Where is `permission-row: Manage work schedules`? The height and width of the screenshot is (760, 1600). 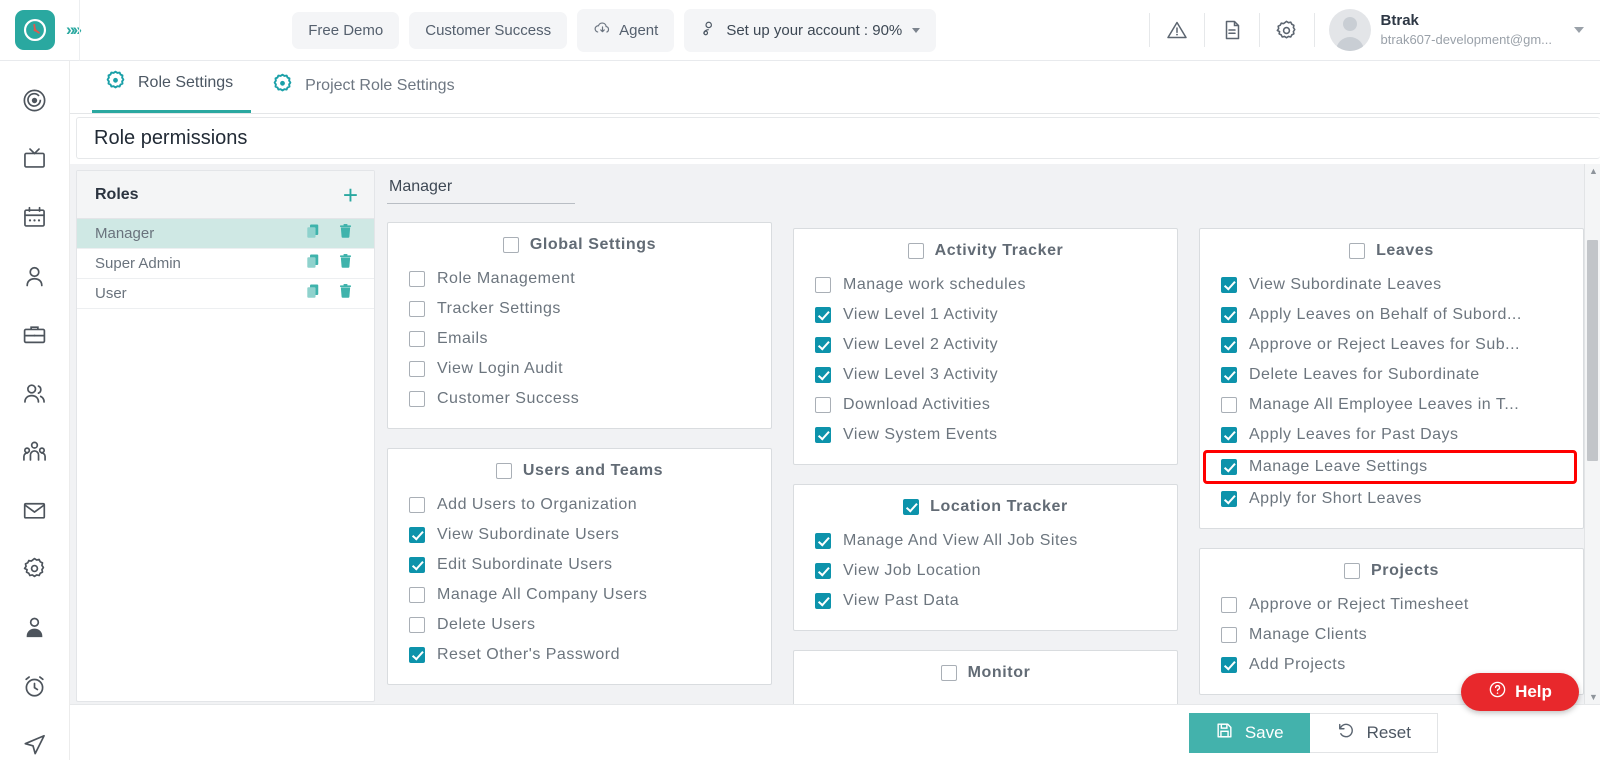 permission-row: Manage work schedules is located at coordinates (985, 285).